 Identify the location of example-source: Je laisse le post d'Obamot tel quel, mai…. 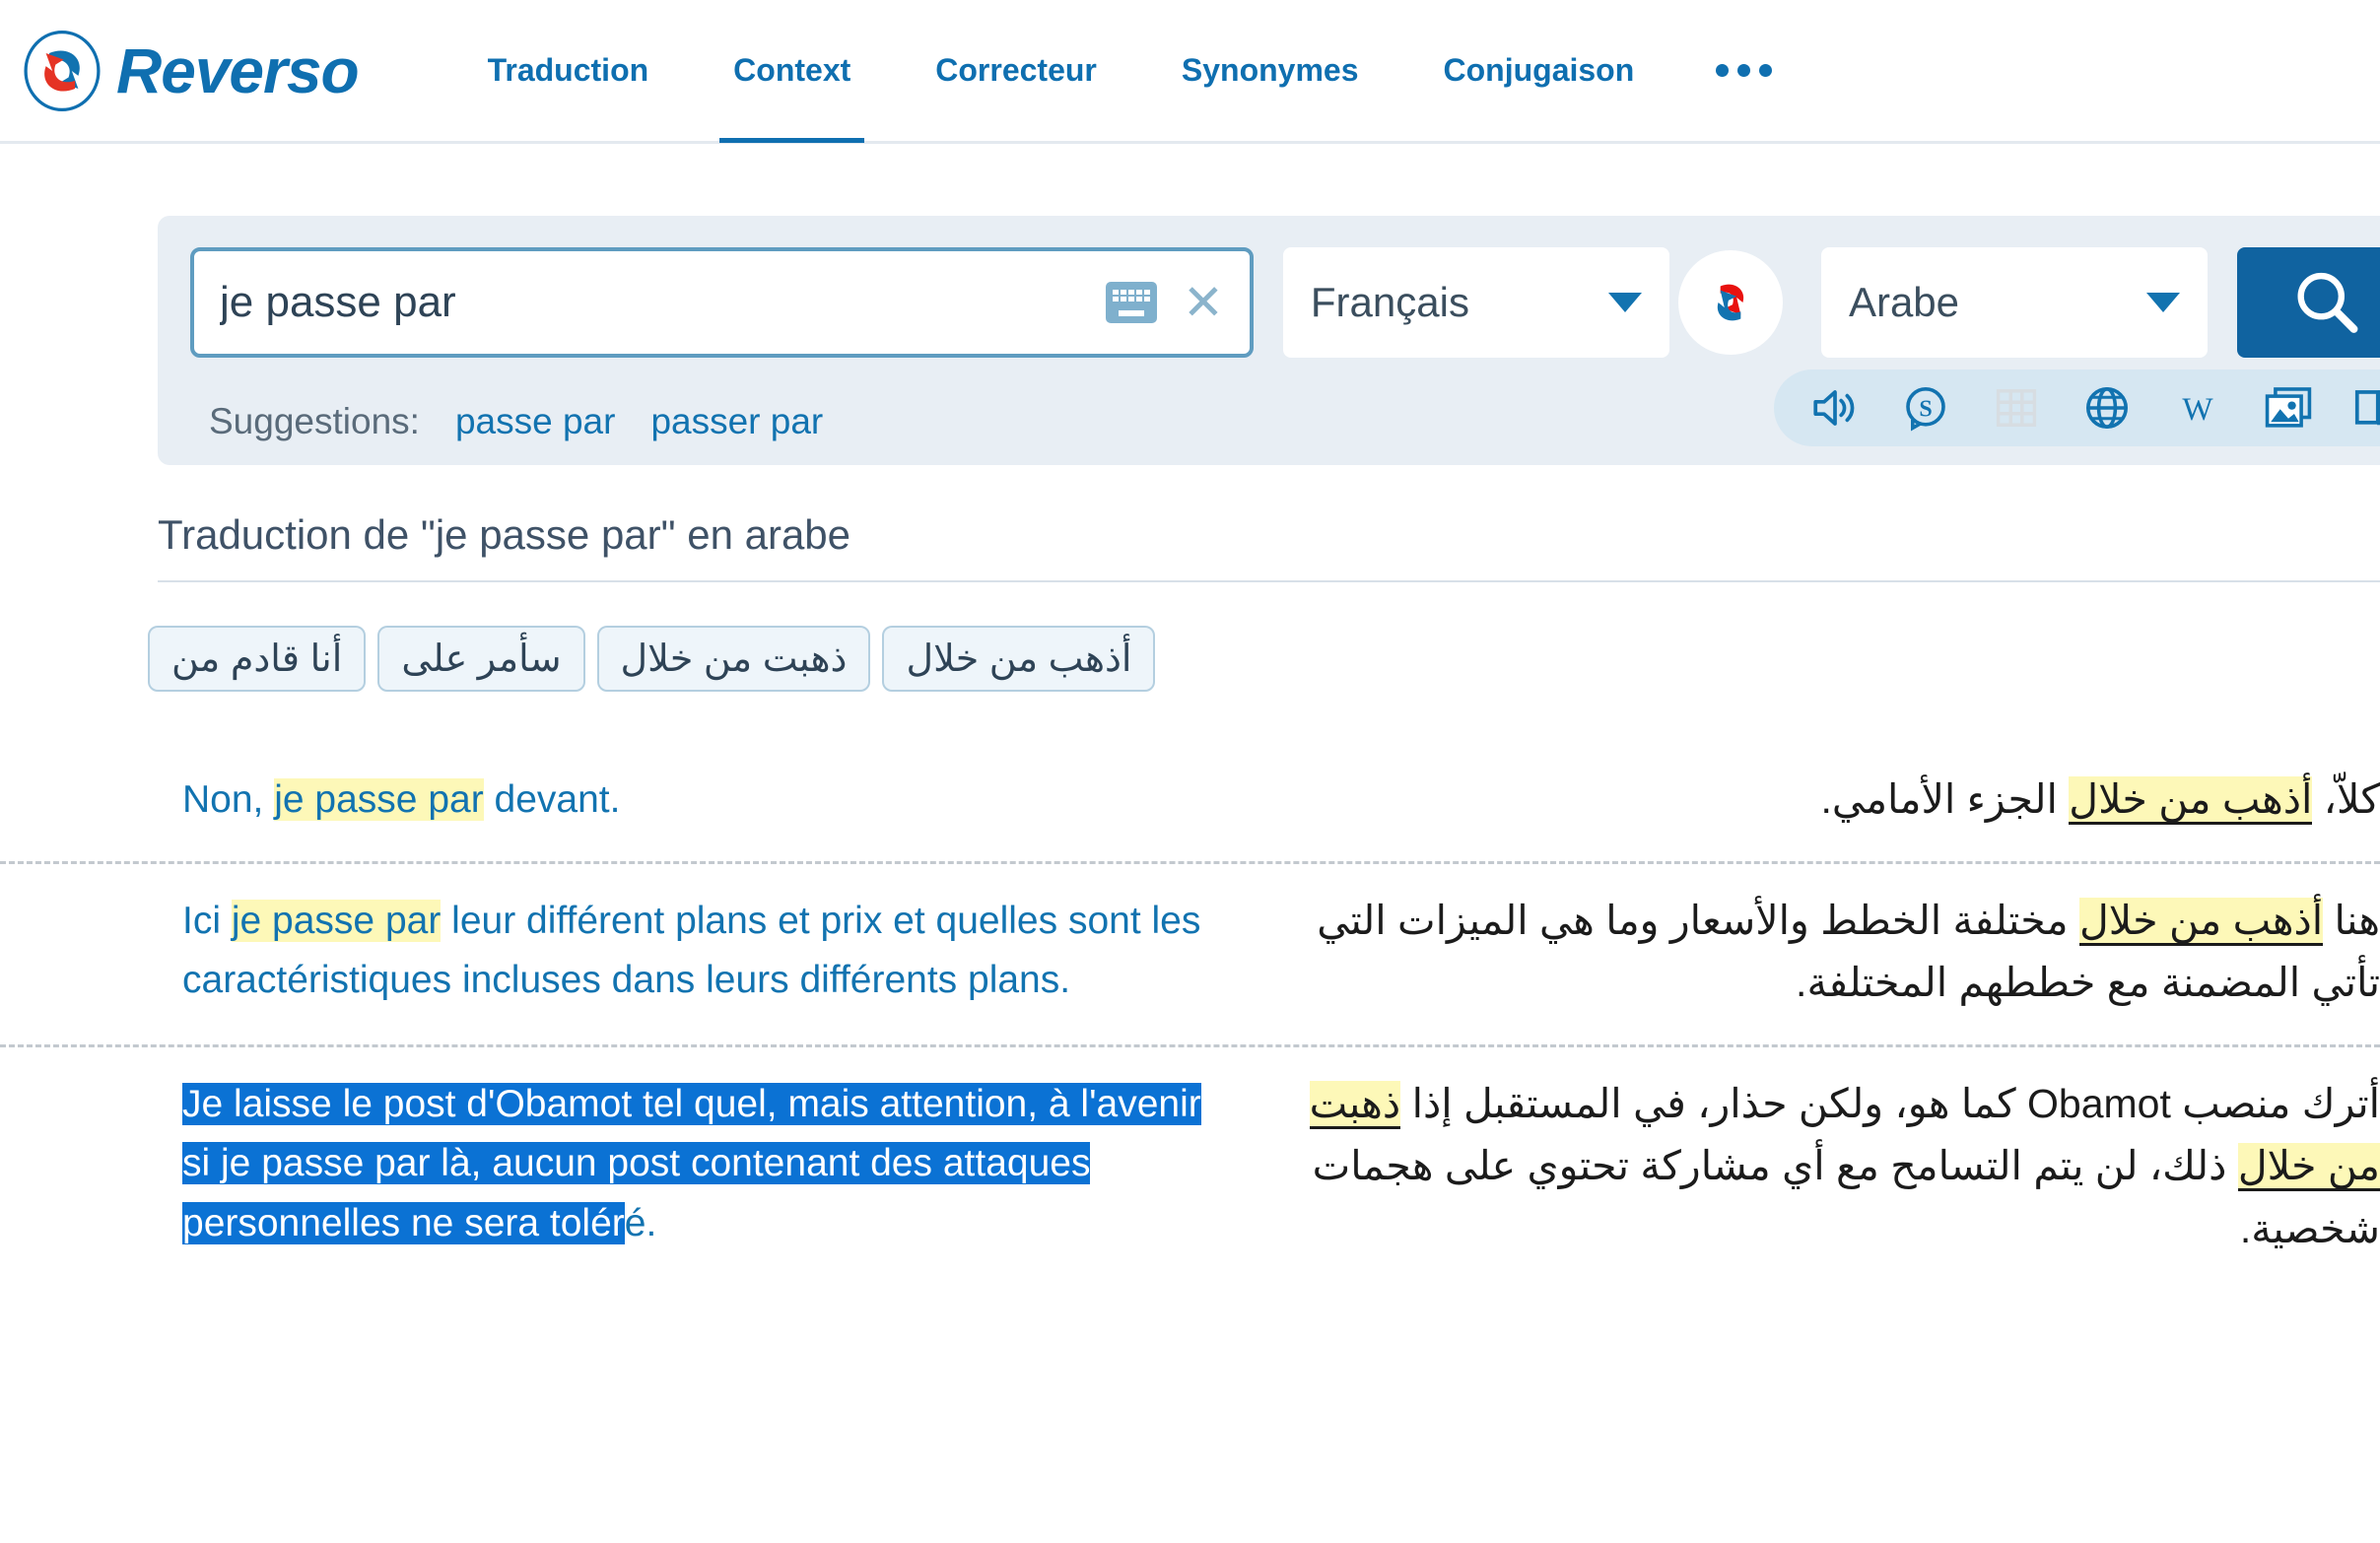
(630, 1169).